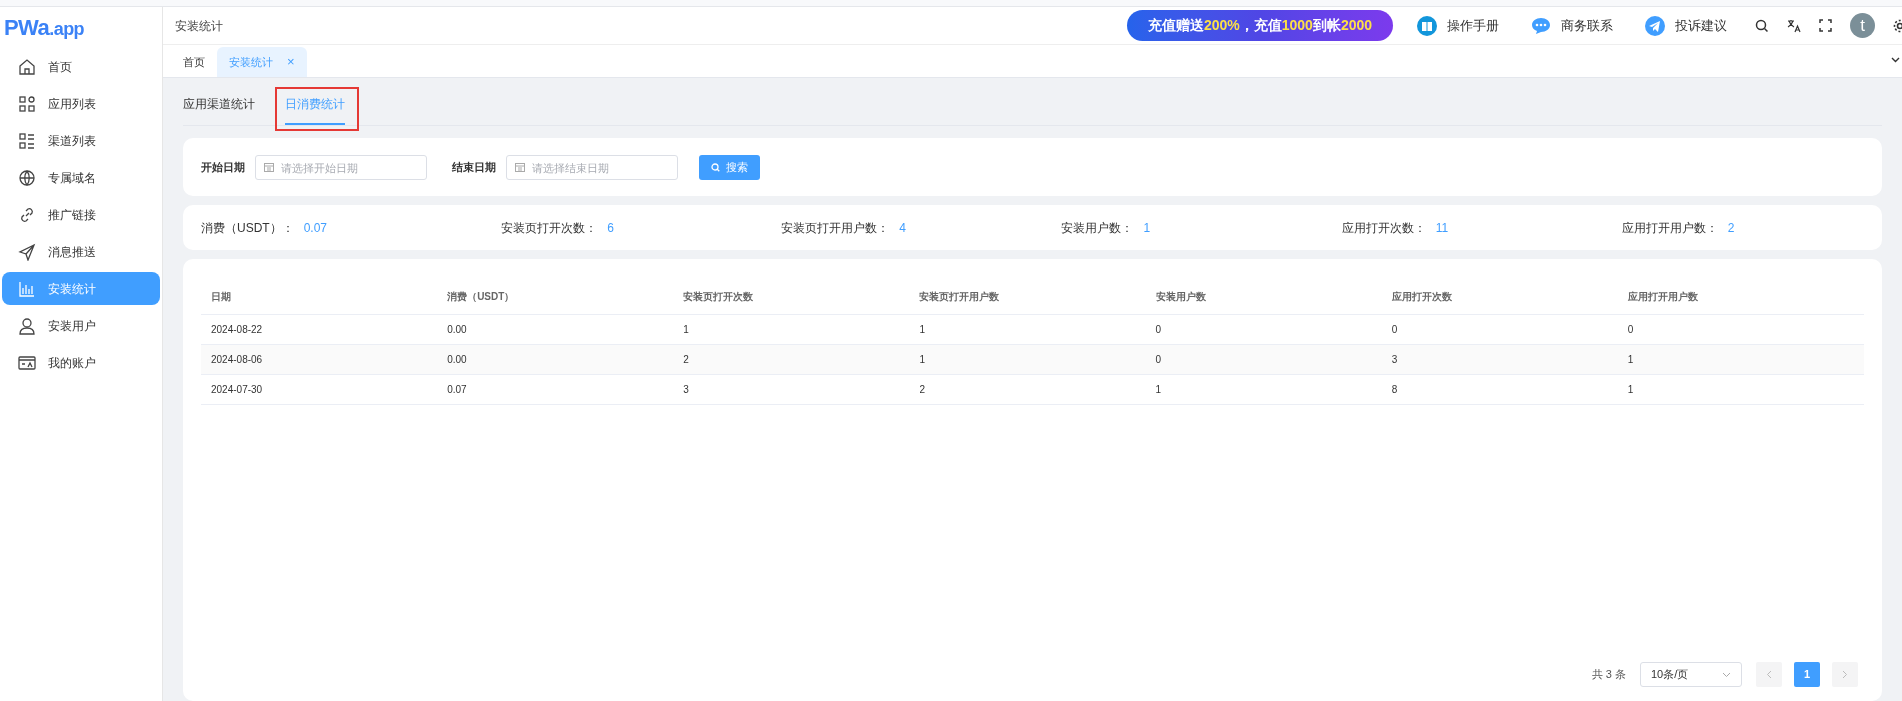 The height and width of the screenshot is (701, 1902). Describe the element at coordinates (592, 167) in the screenshot. I see `date-field: 请选择结束日期` at that location.